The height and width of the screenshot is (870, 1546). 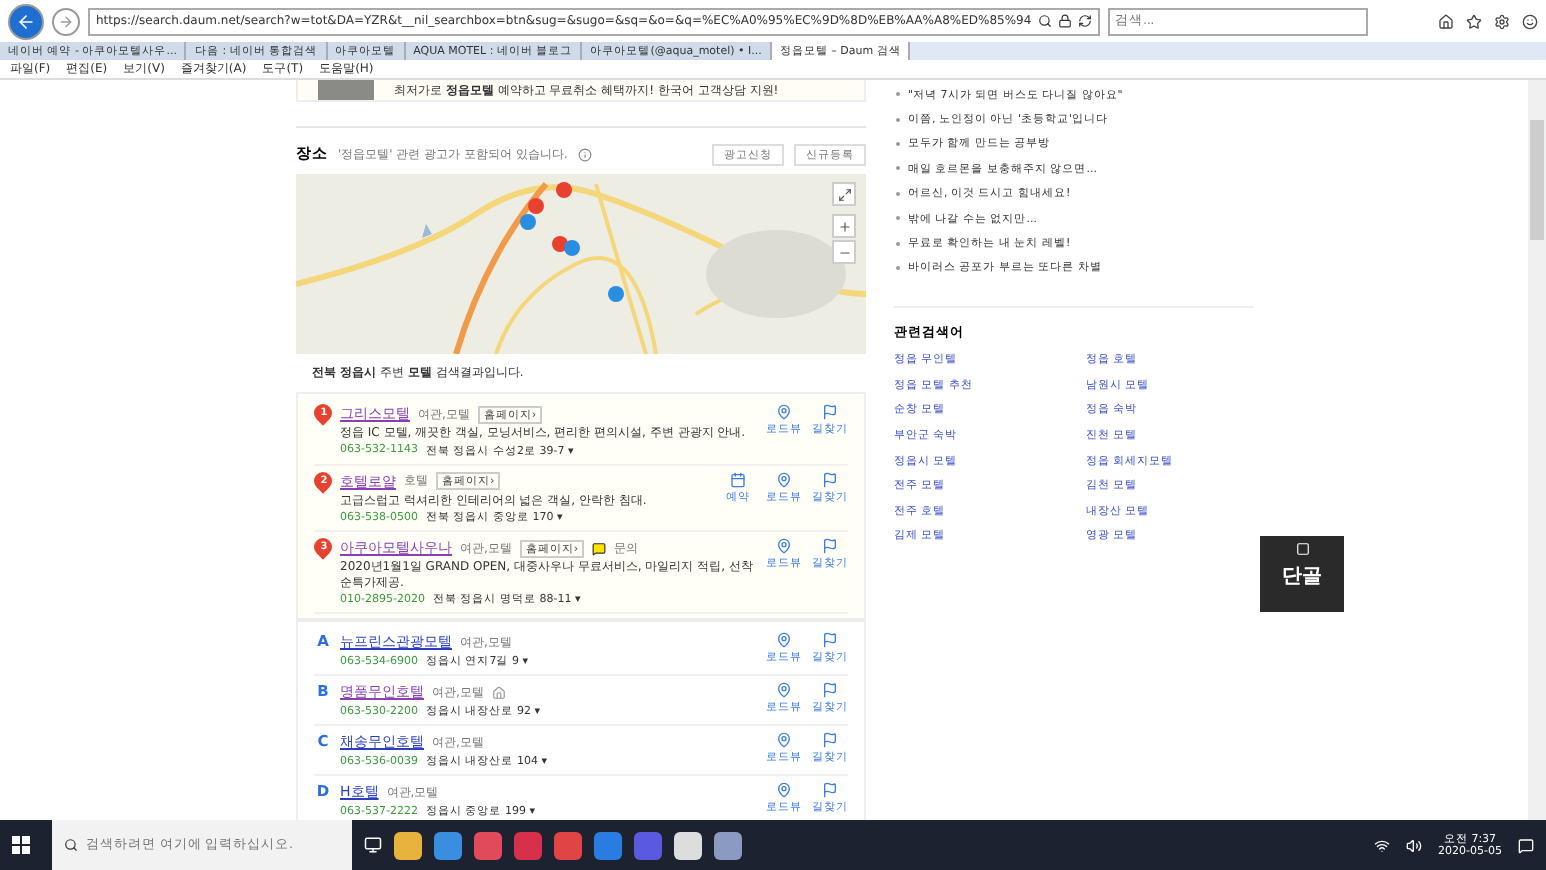 I want to click on volume-icon, so click(x=1414, y=845).